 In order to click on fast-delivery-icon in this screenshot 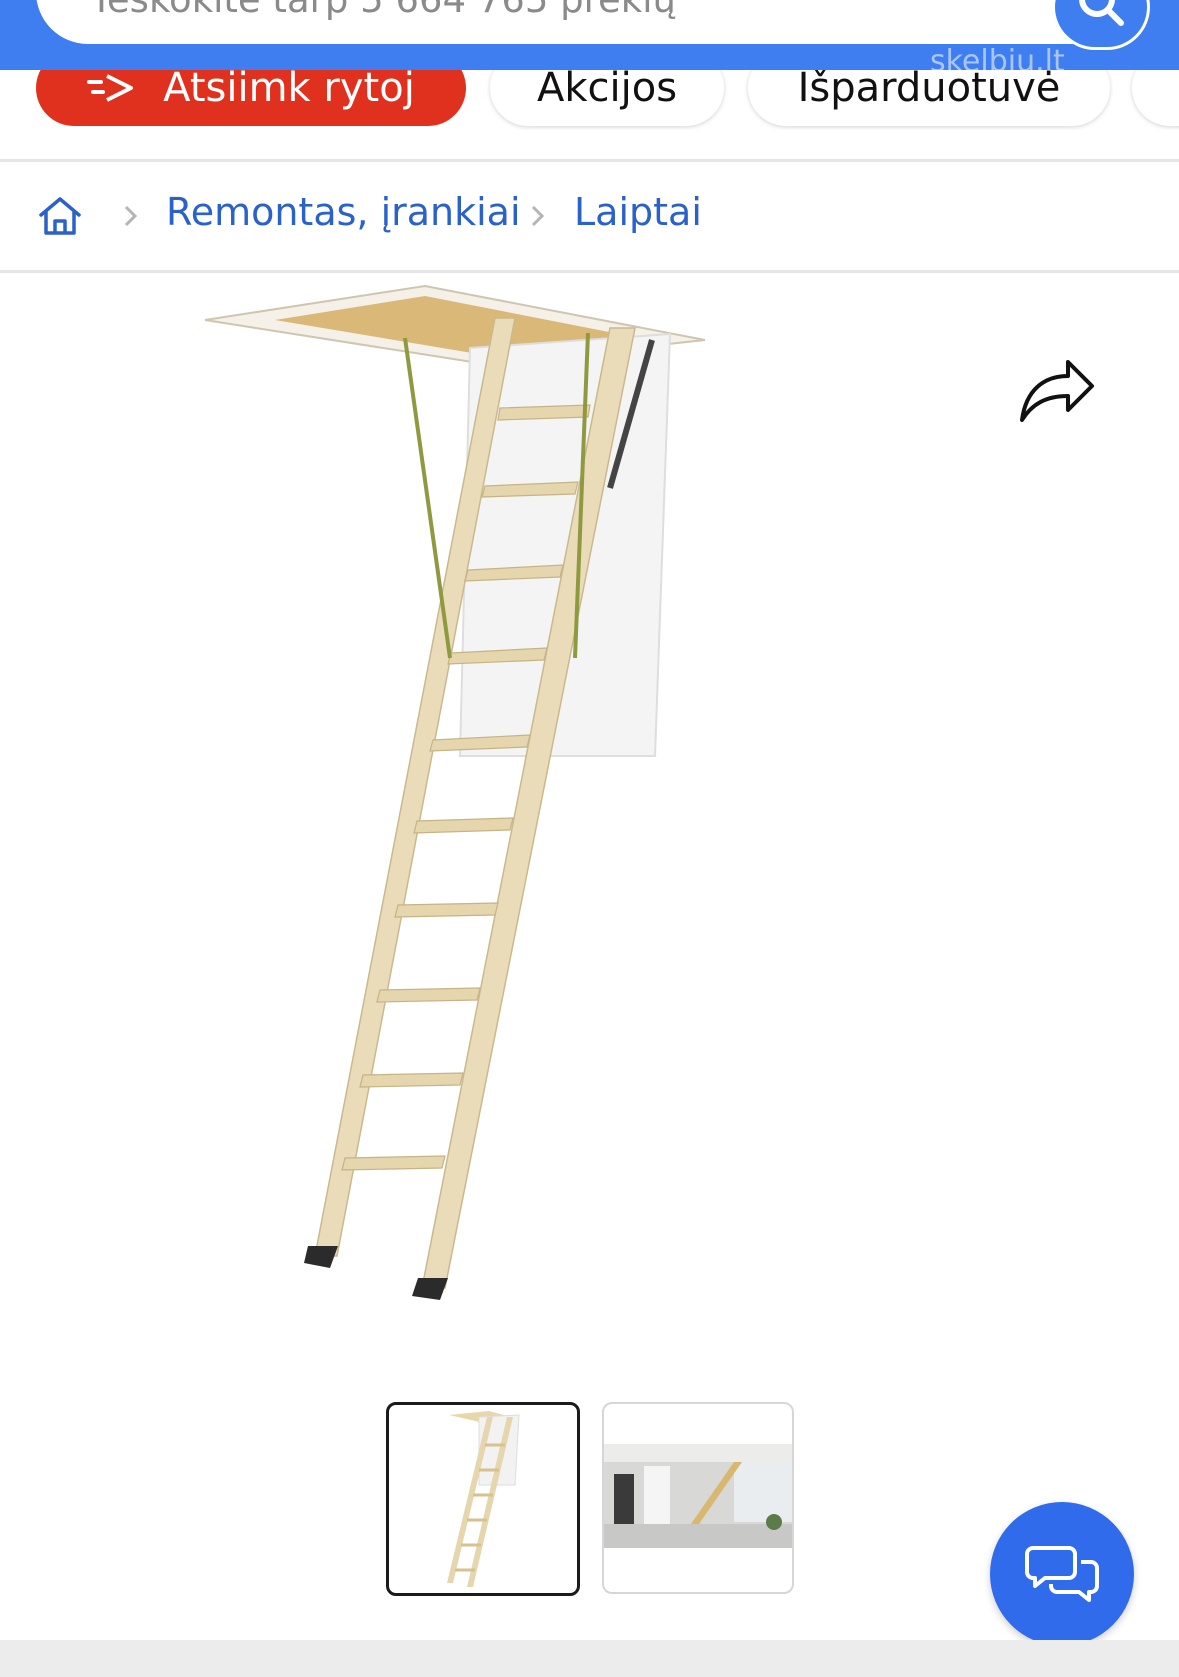, I will do `click(112, 88)`.